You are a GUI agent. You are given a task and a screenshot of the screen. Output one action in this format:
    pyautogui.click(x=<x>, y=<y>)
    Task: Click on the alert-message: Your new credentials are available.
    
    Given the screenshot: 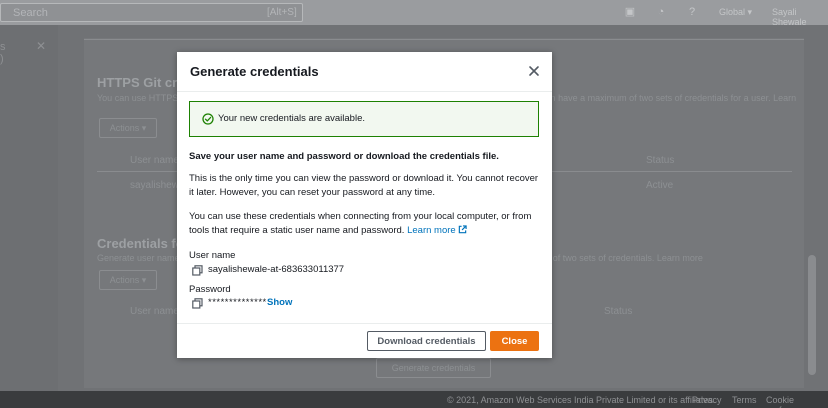 What is the action you would take?
    pyautogui.click(x=291, y=118)
    